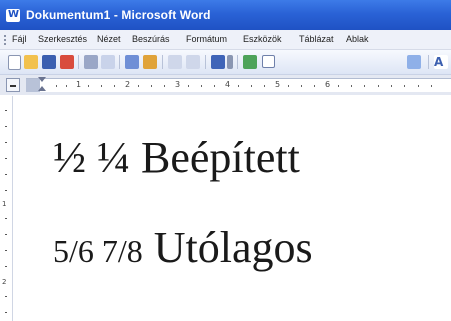 This screenshot has height=321, width=451. What do you see at coordinates (441, 62) in the screenshot?
I see `font-color-icon: A` at bounding box center [441, 62].